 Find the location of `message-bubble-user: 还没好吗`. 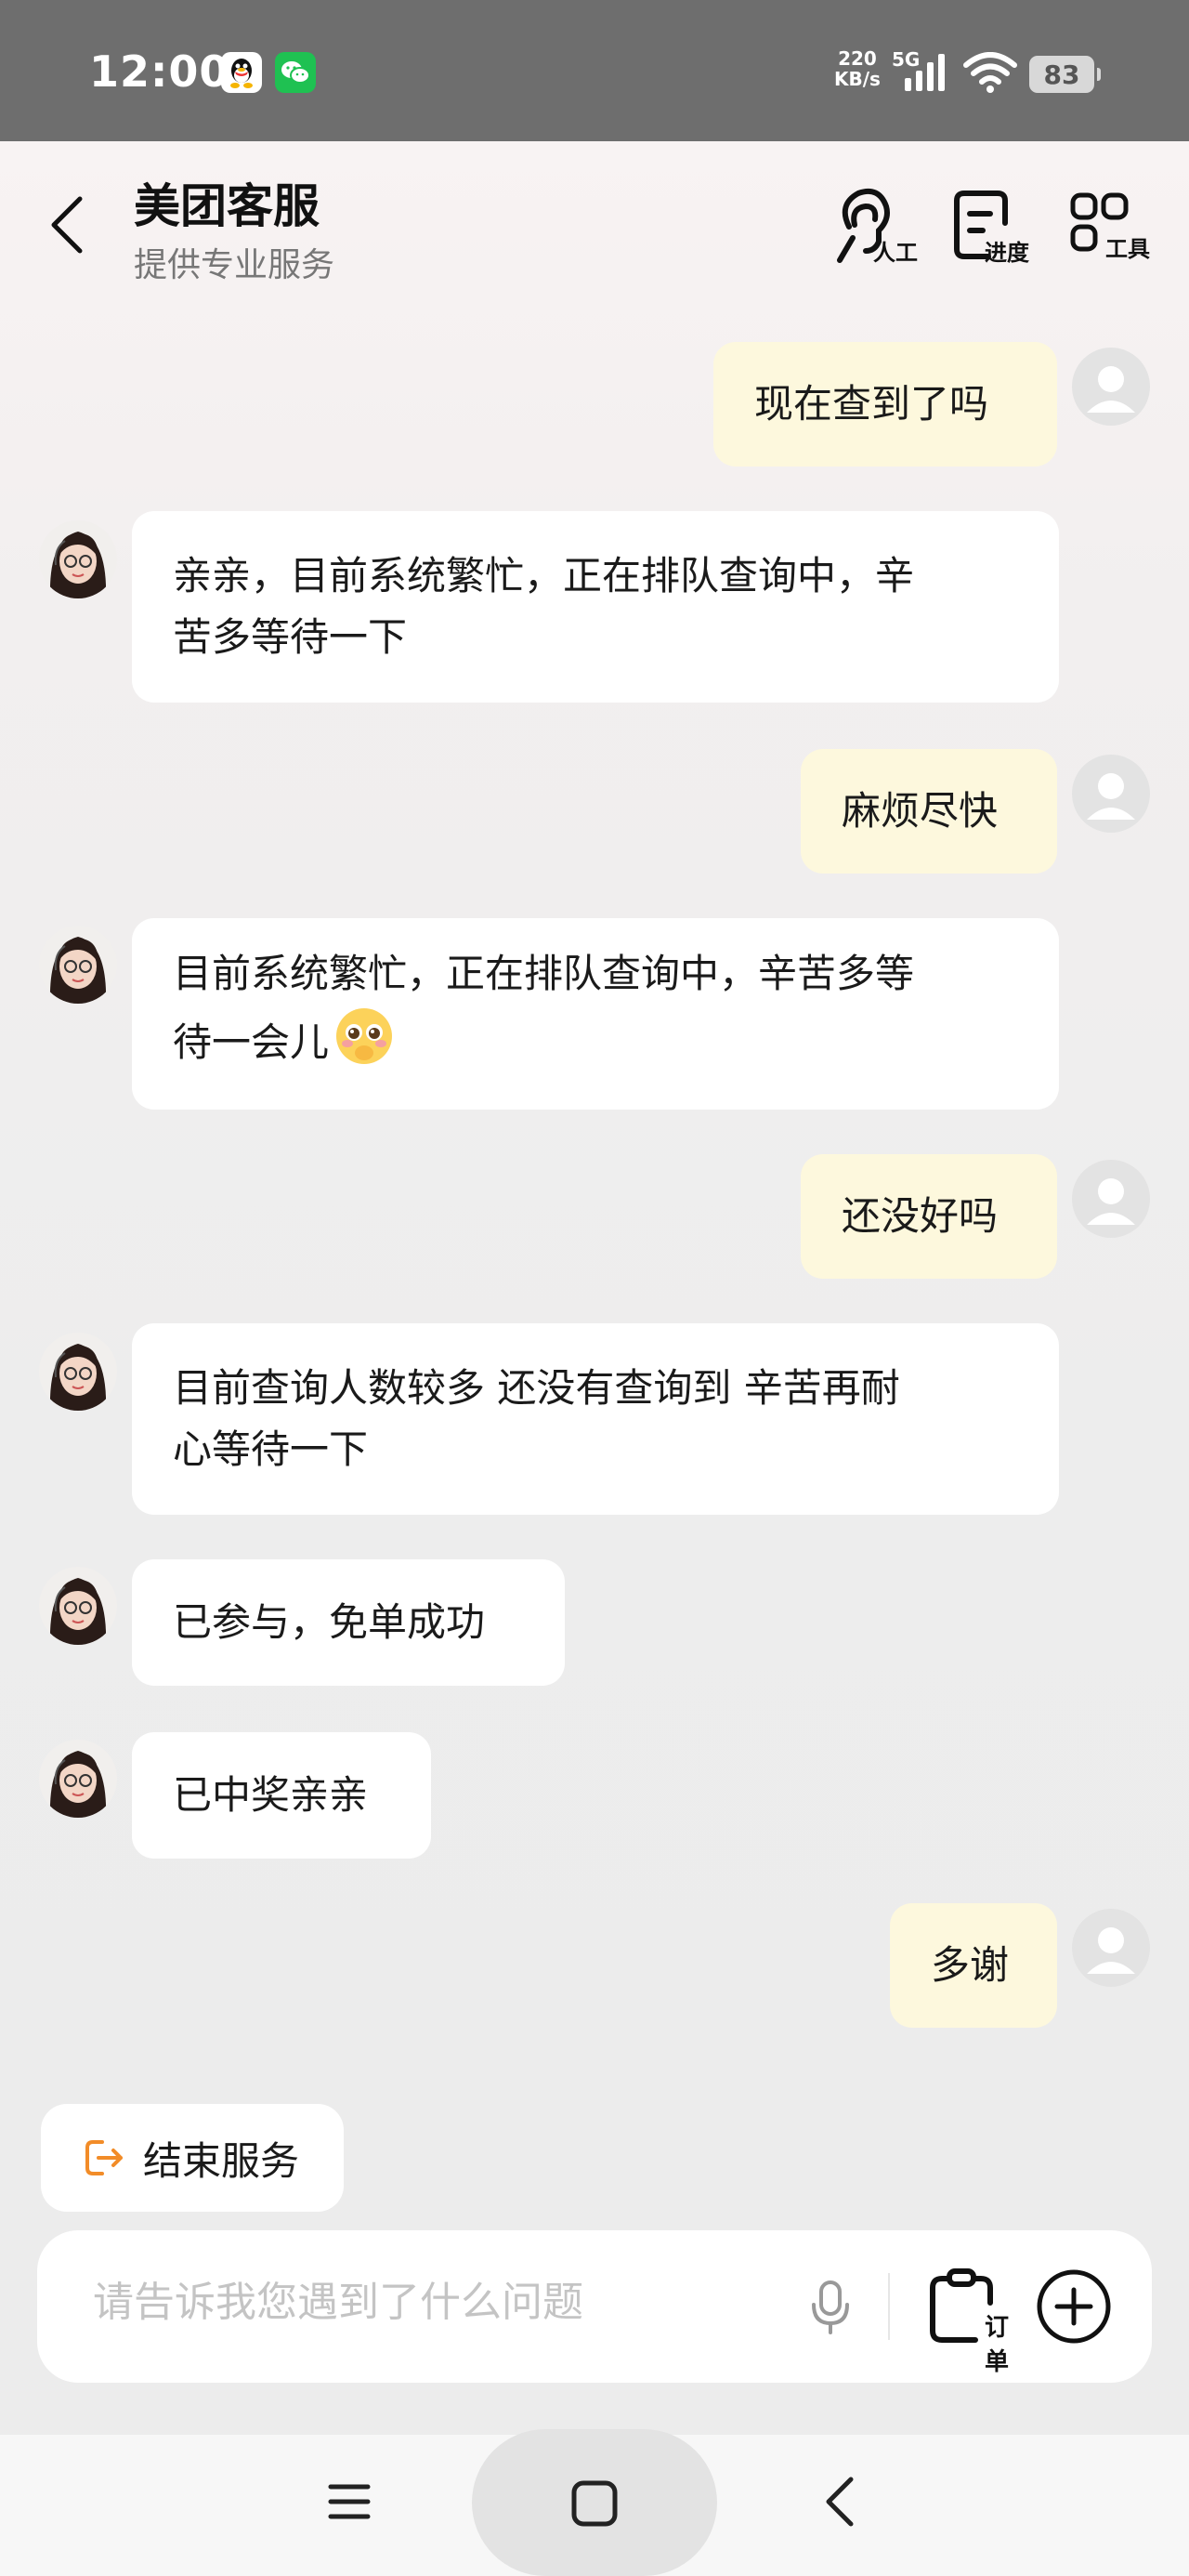

message-bubble-user: 还没好吗 is located at coordinates (929, 1216).